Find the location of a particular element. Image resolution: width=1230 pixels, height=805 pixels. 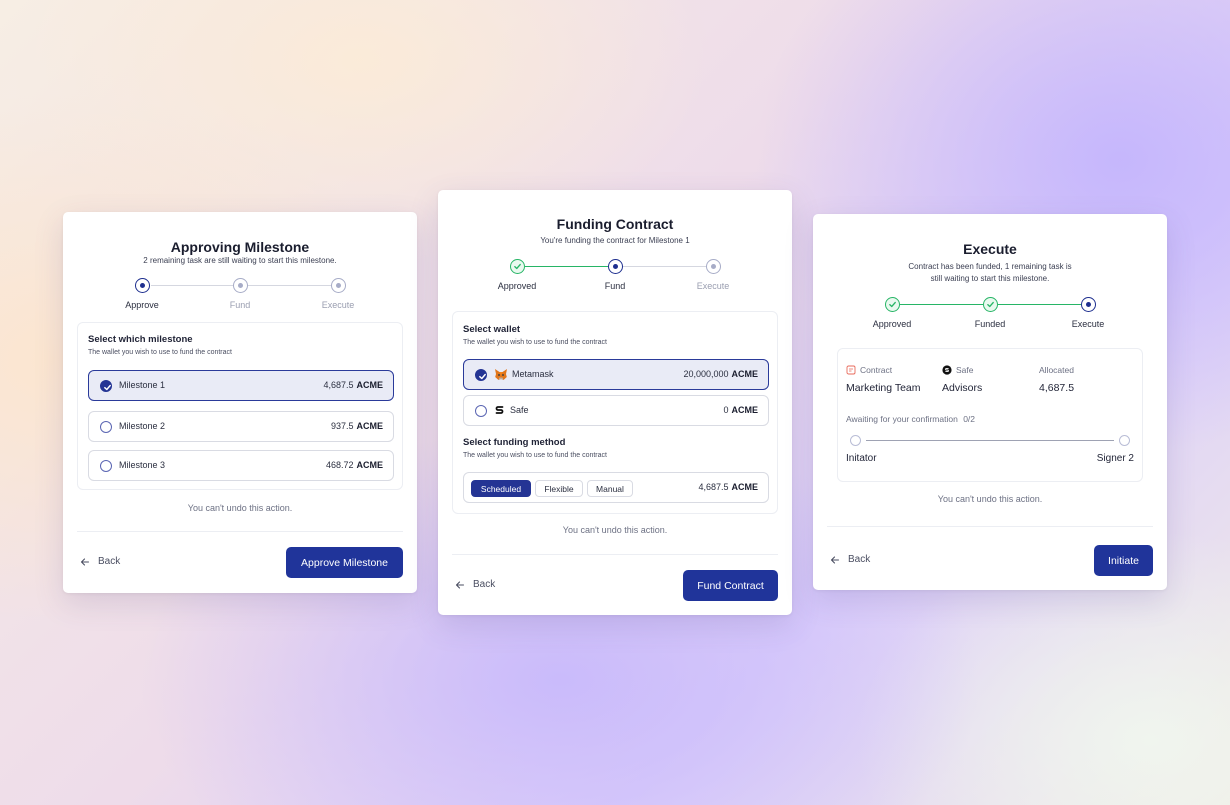

method-manual-chip: Manual is located at coordinates (610, 488).